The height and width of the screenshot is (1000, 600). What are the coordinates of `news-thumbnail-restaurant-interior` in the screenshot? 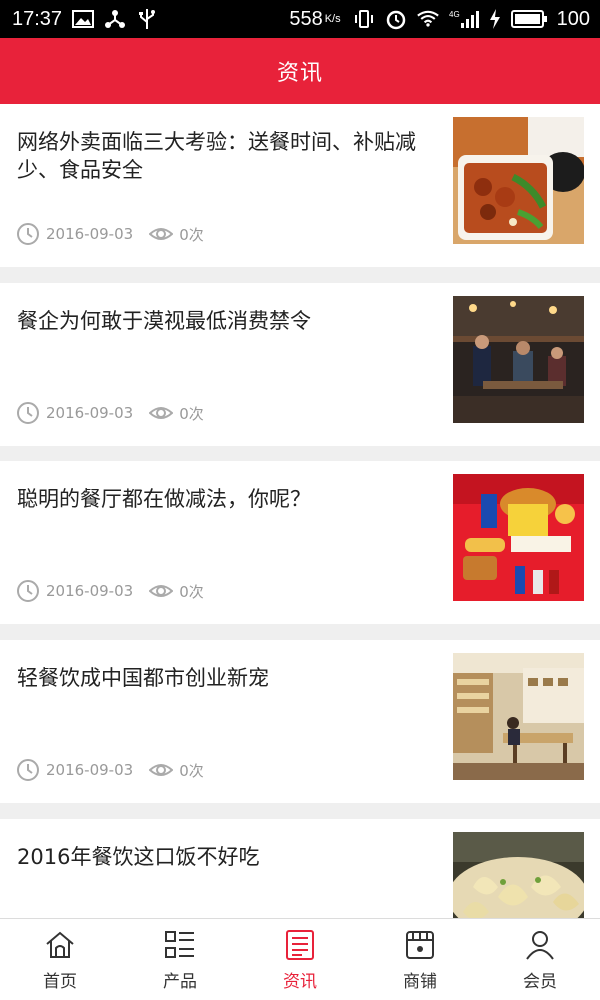 It's located at (518, 359).